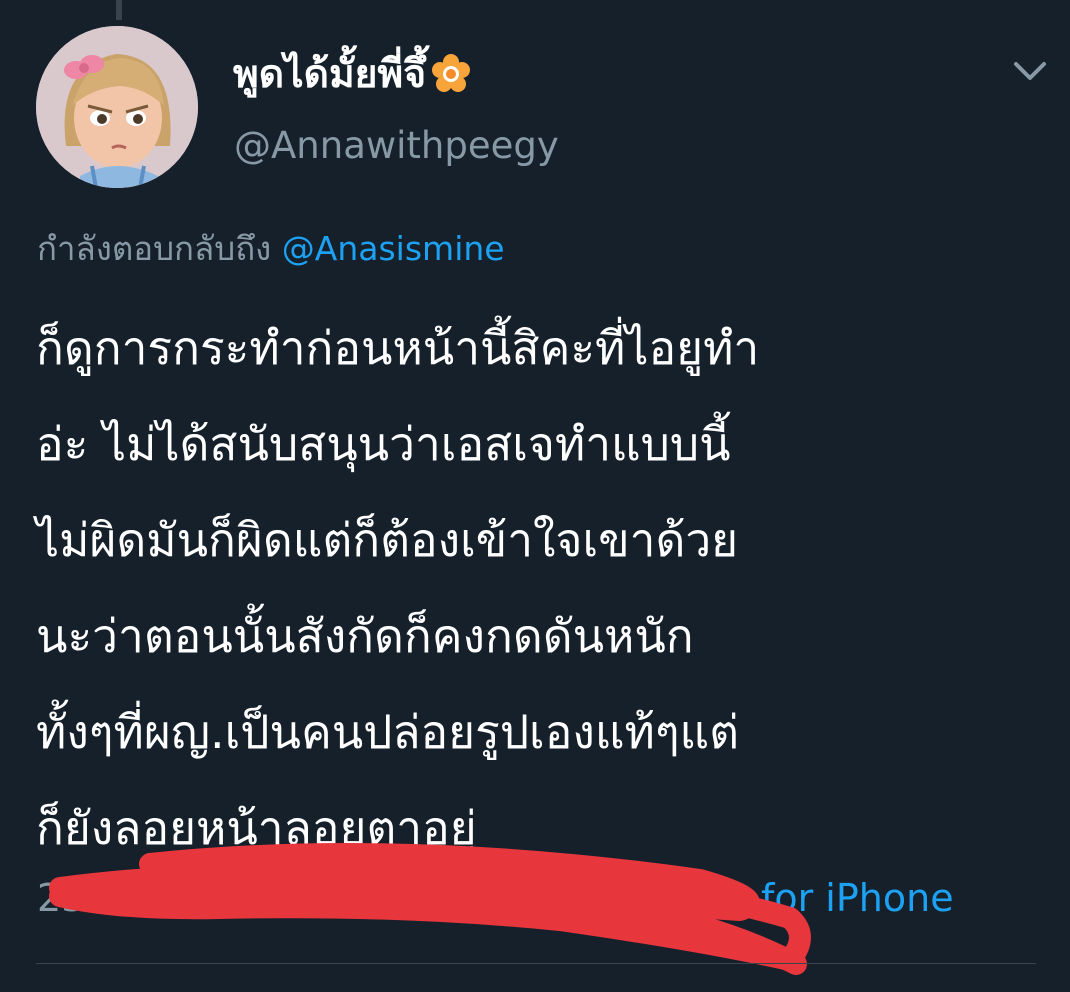 This screenshot has width=1070, height=992. What do you see at coordinates (365, 636) in the screenshot?
I see `tweet-text-line: นะว่าตอนนั้นสังกัดก็คงกดดันหนัก` at bounding box center [365, 636].